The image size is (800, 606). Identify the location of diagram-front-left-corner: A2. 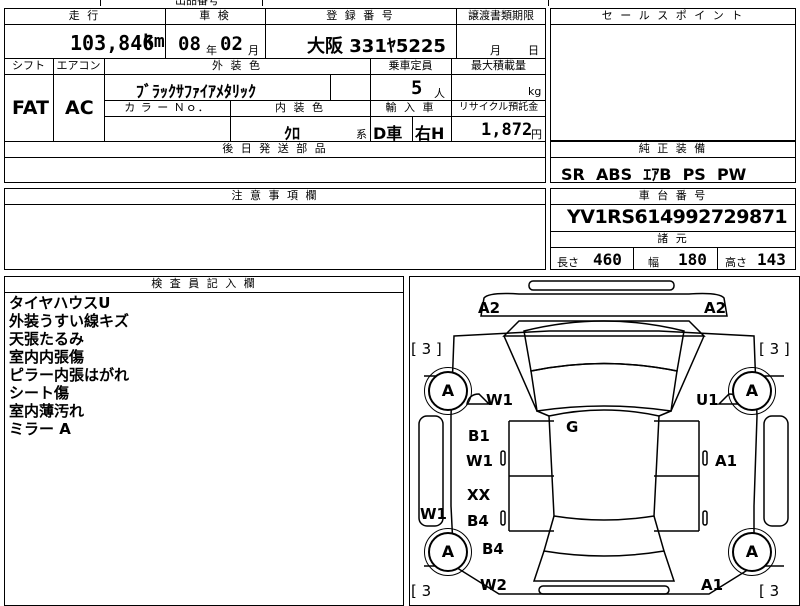
(489, 308).